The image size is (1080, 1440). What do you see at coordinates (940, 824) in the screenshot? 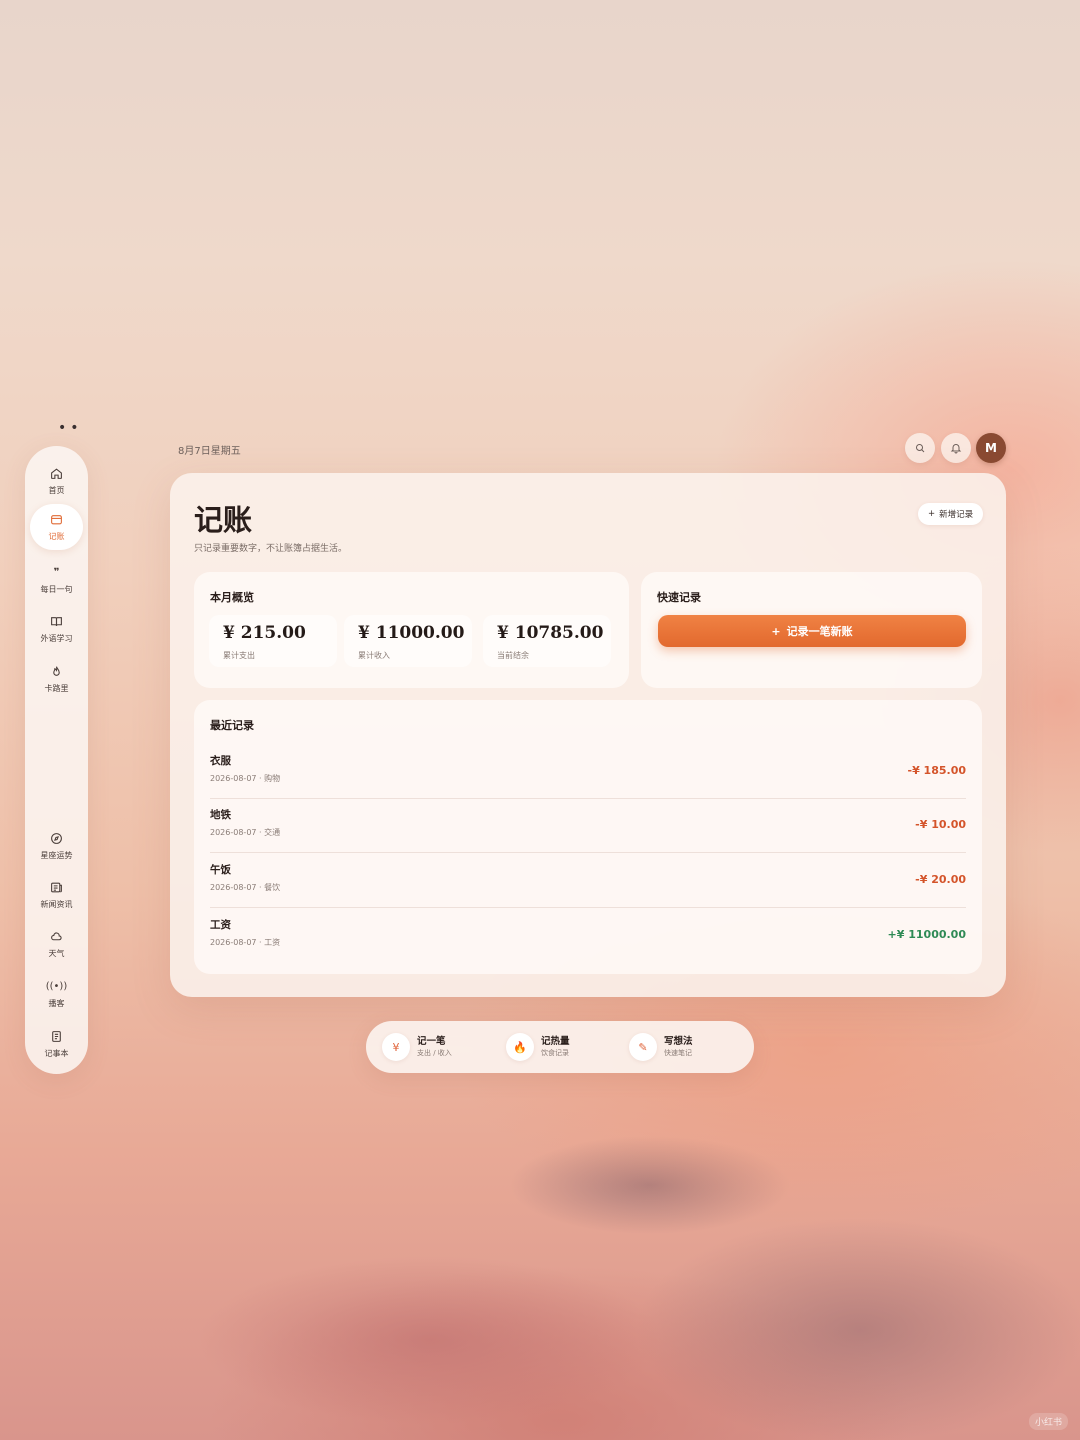
I see `record-amount: -¥ 10.00` at bounding box center [940, 824].